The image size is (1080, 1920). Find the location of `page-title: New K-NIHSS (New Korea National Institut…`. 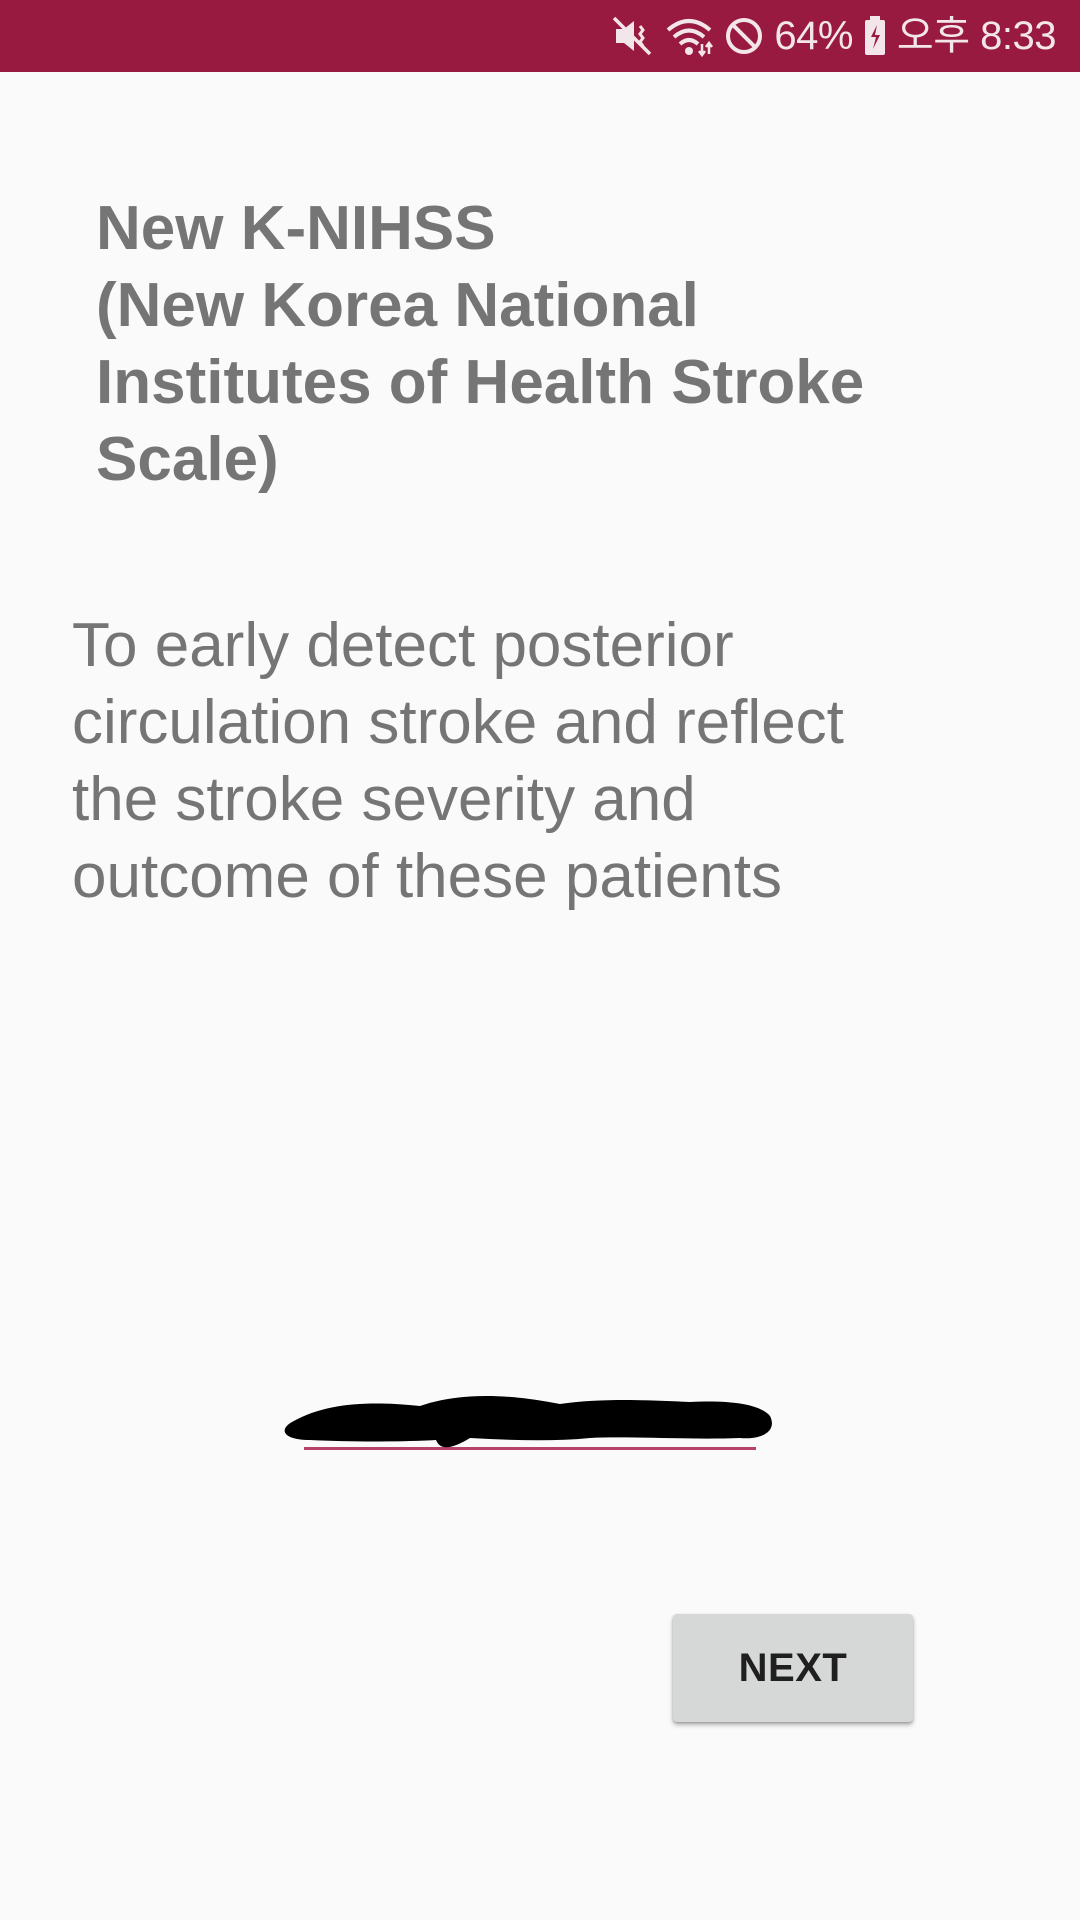

page-title: New K-NIHSS (New Korea National Institut… is located at coordinates (546, 344).